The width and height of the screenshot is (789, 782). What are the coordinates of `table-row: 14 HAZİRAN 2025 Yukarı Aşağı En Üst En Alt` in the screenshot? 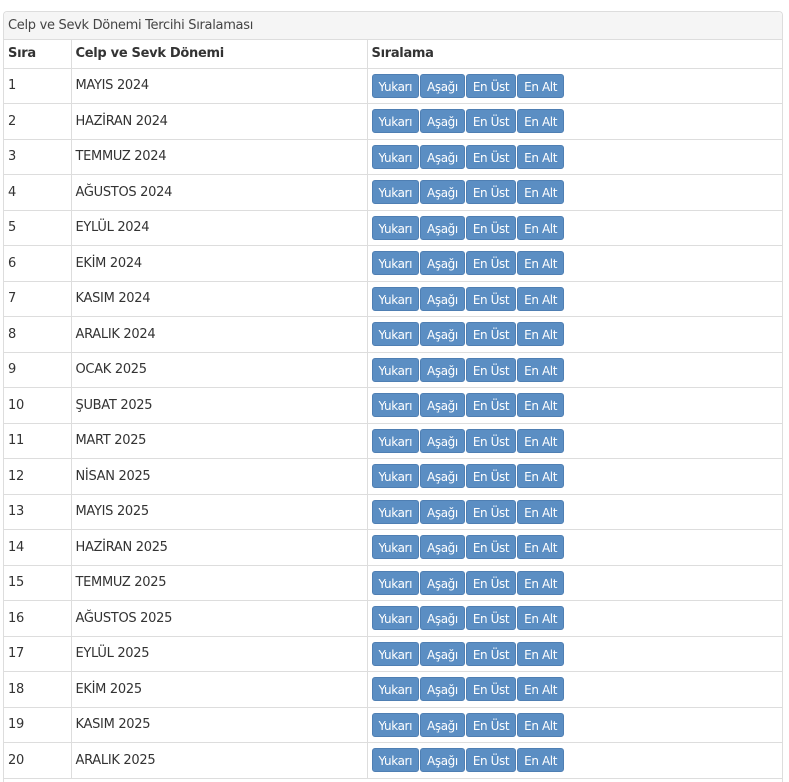 It's located at (393, 547).